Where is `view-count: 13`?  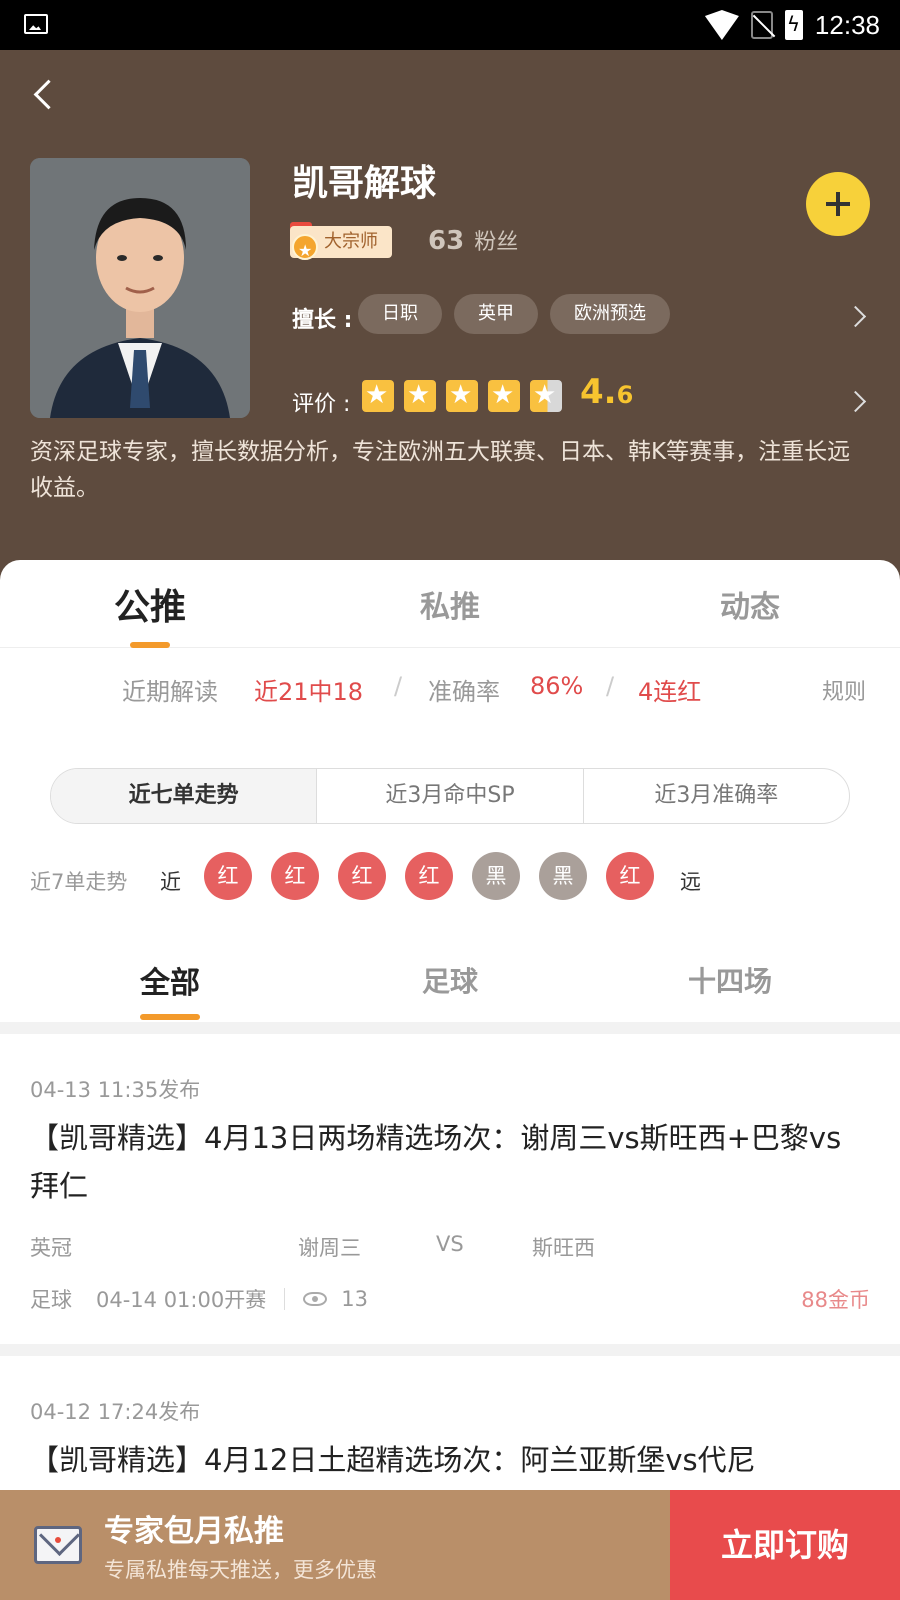 view-count: 13 is located at coordinates (354, 1299).